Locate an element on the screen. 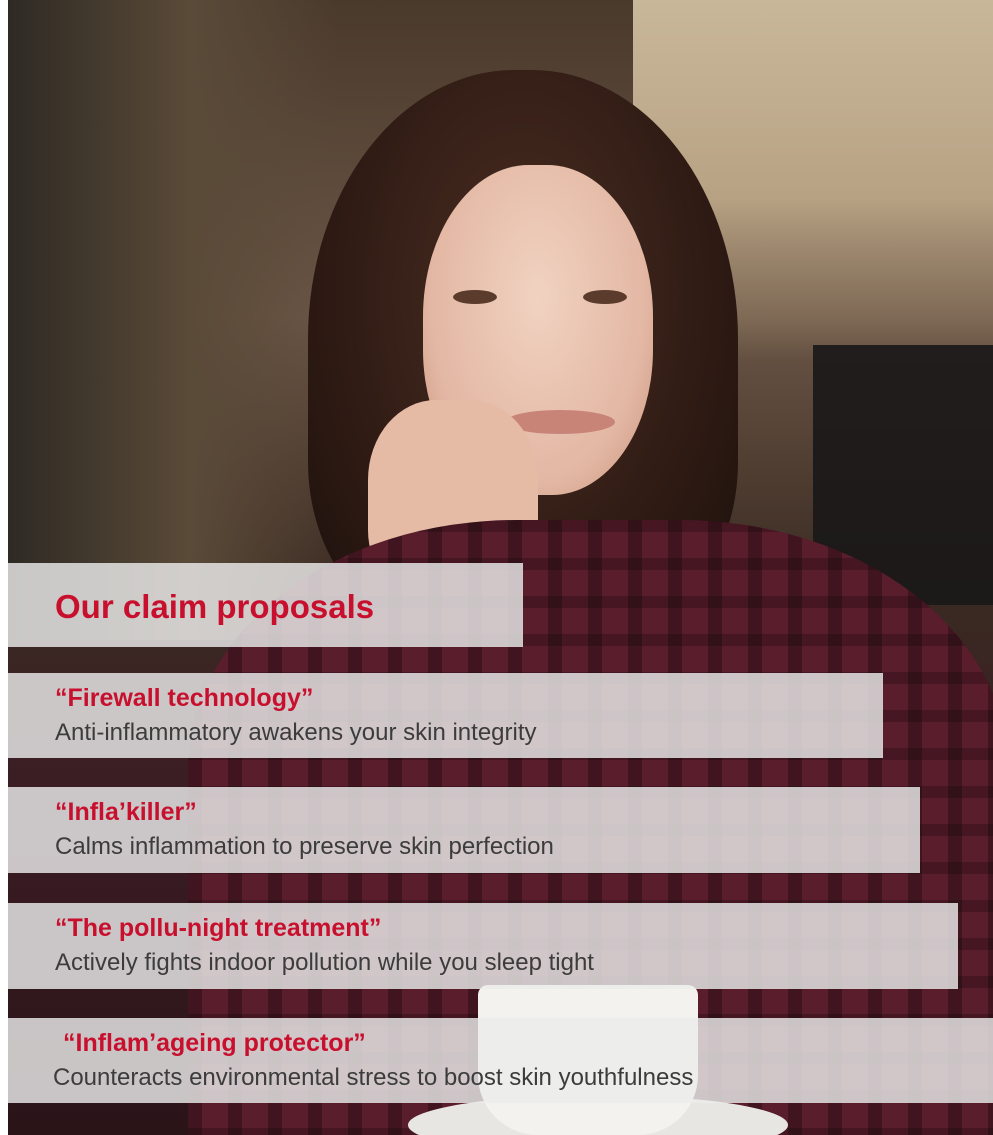  claim-name: “The pollu-night treatment” is located at coordinates (218, 928).